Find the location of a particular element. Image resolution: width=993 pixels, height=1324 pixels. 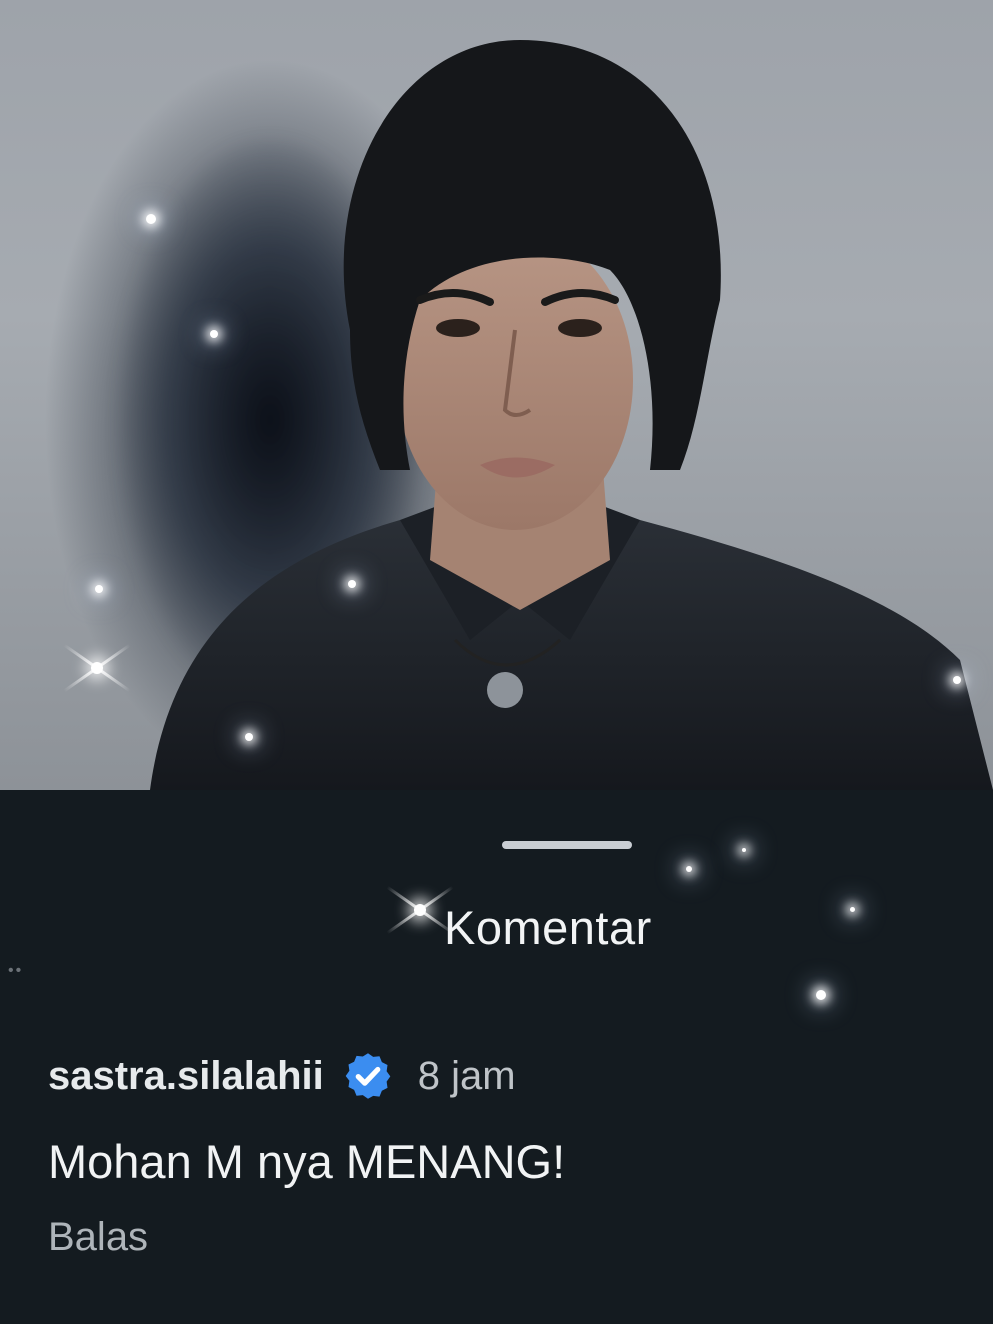

star-sparkle-icon is located at coordinates (97, 668).